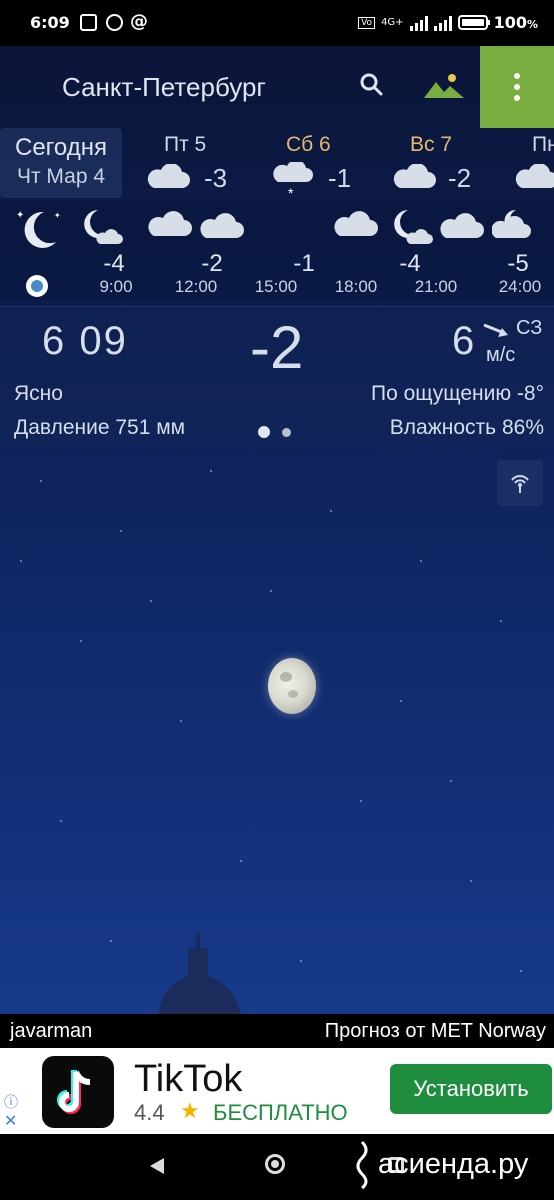  Describe the element at coordinates (114, 22) in the screenshot. I see `chrome-icon` at that location.